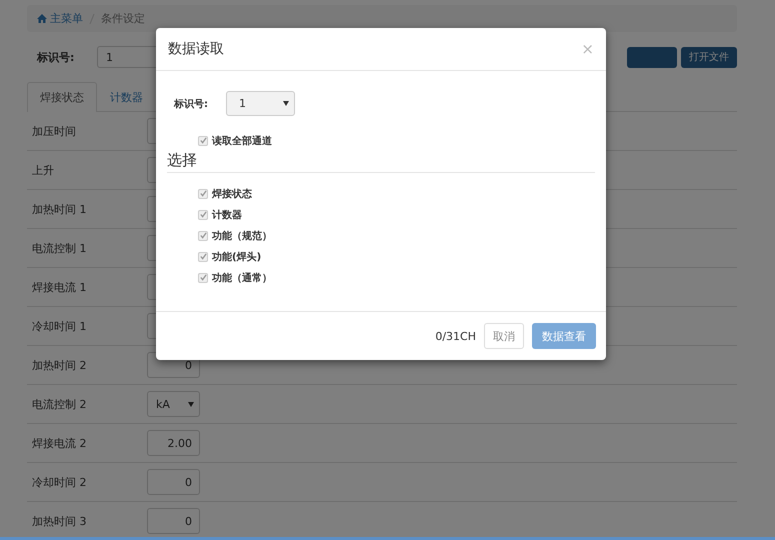 The height and width of the screenshot is (540, 775). I want to click on view-data-button: 数据查看, so click(564, 336).